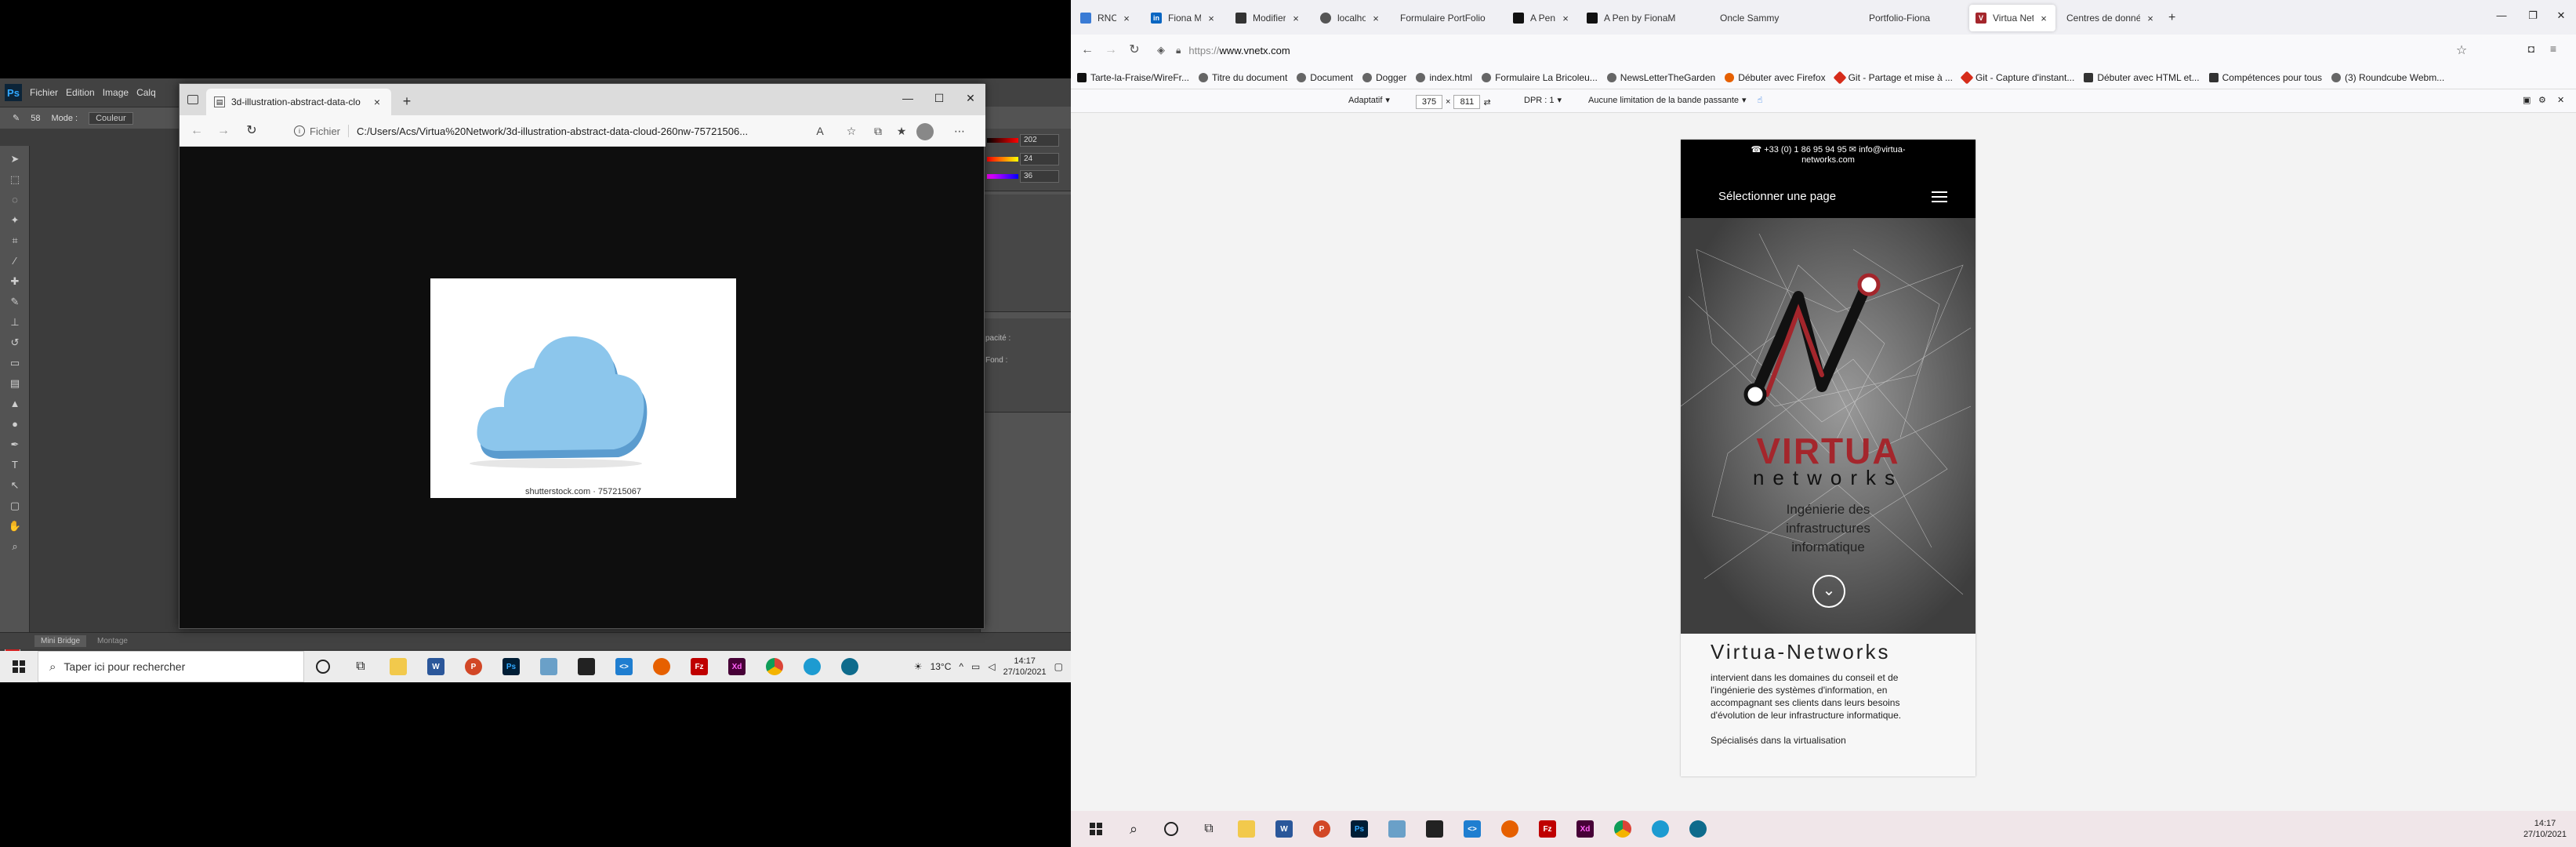  What do you see at coordinates (661, 666) in the screenshot?
I see `firefox-icon` at bounding box center [661, 666].